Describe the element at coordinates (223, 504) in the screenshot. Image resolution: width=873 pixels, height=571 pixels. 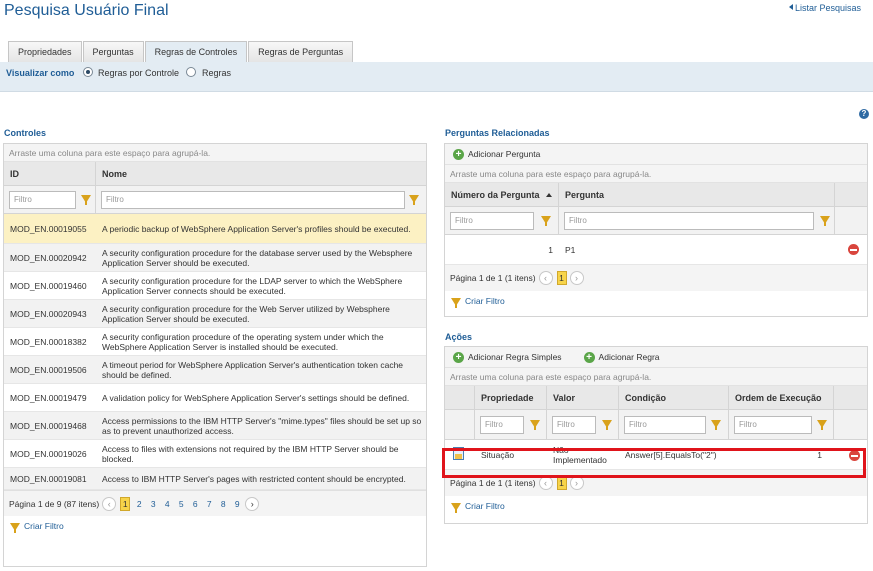
I see `page-number: 8` at that location.